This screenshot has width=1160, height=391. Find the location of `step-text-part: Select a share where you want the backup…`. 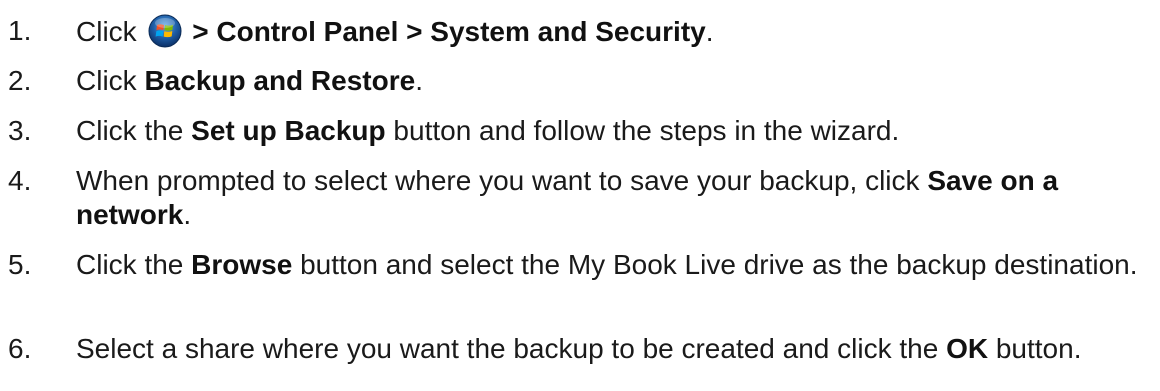

step-text-part: Select a share where you want the backup… is located at coordinates (511, 348).